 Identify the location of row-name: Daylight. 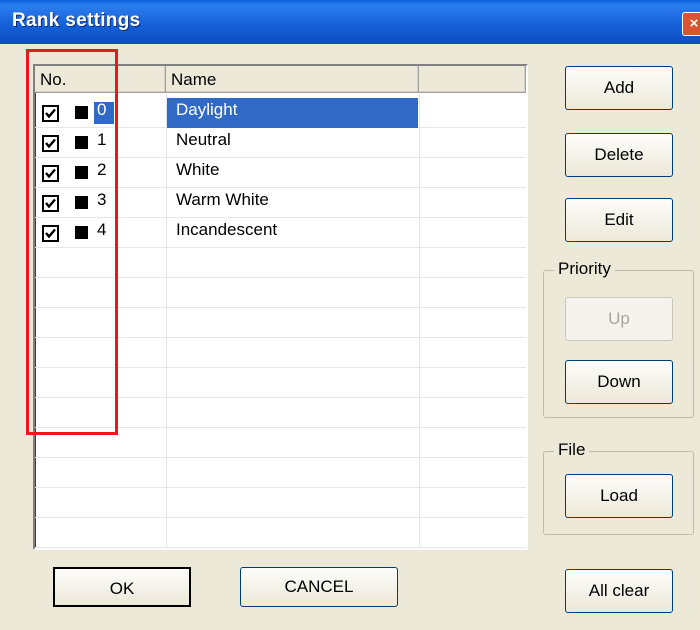
(207, 109).